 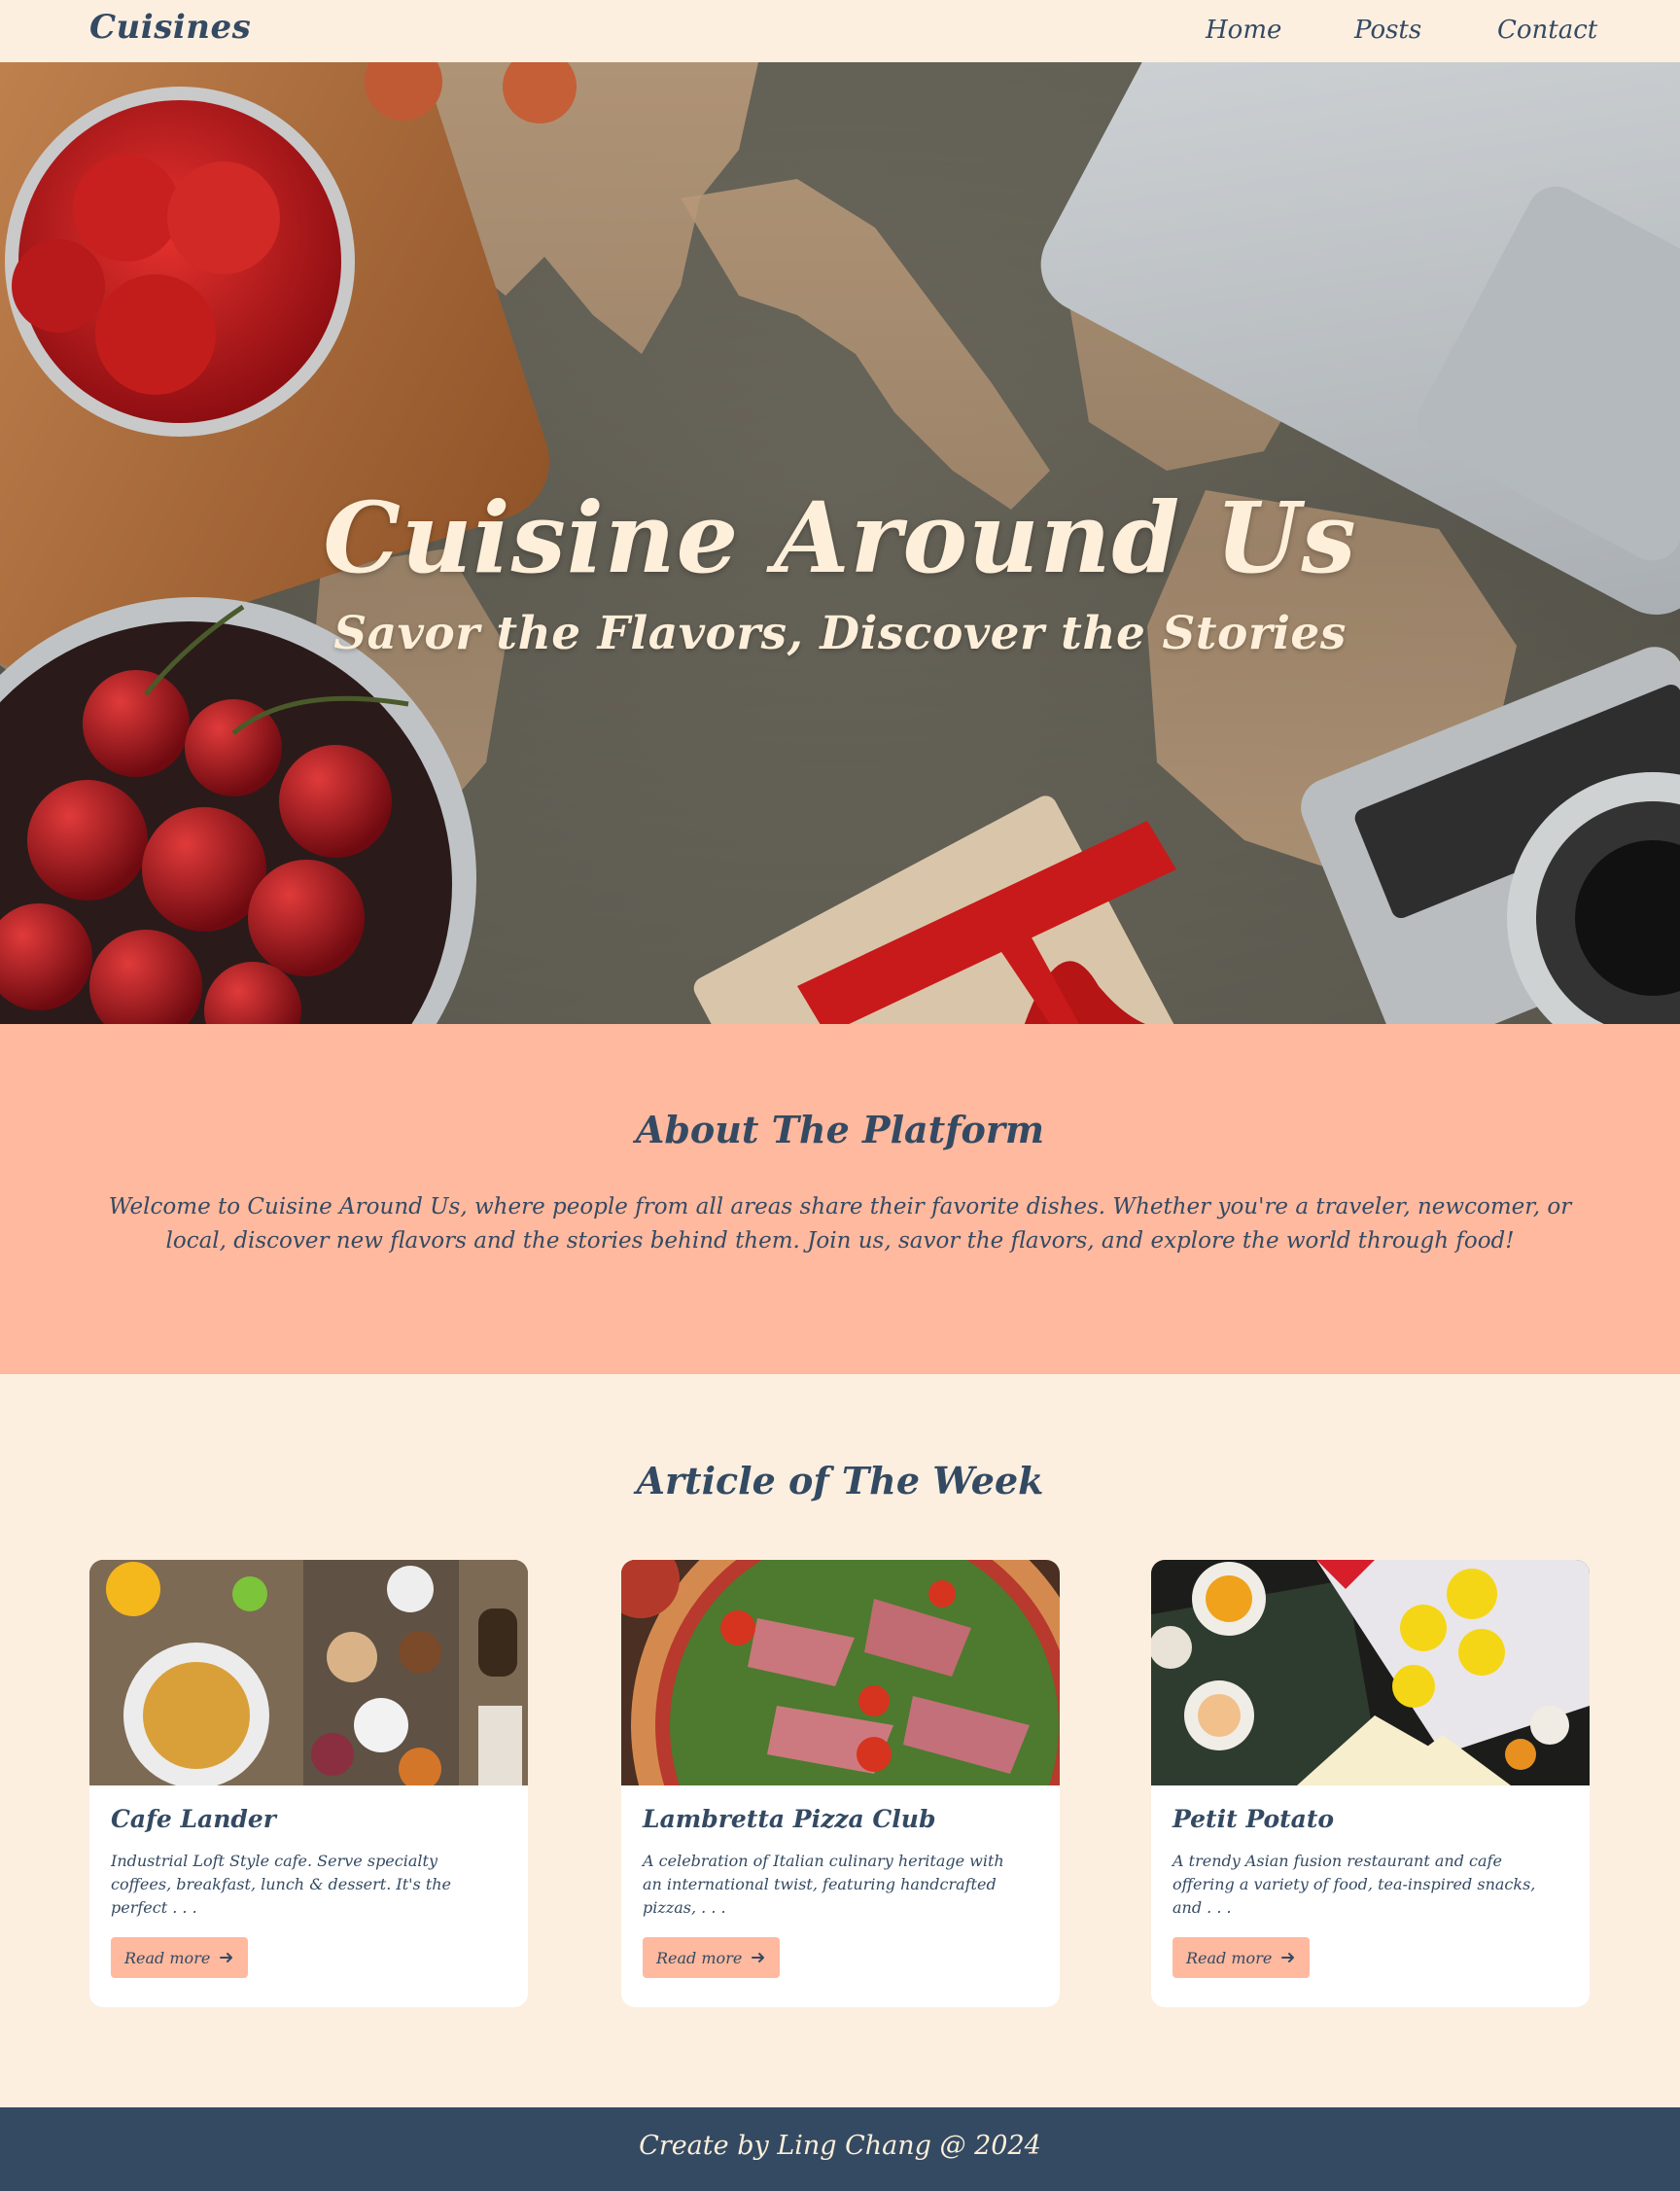 I want to click on article-title: Petit Potato, so click(x=1253, y=1819).